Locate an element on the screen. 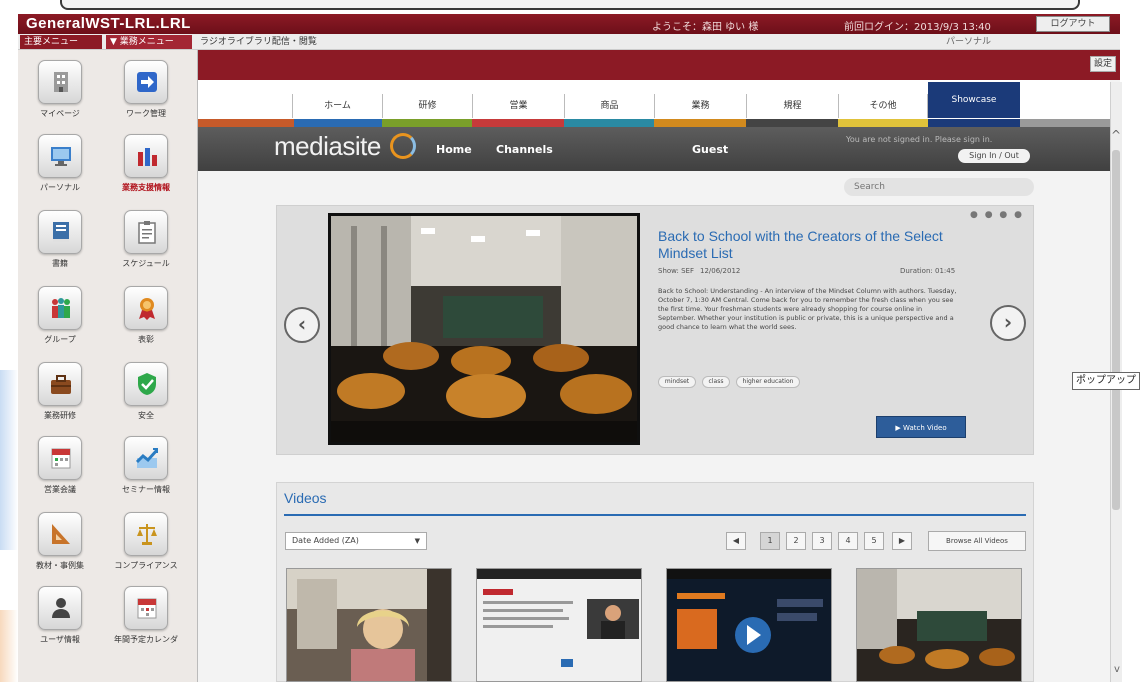 The height and width of the screenshot is (682, 1140). app-label: 教材・事例集 is located at coordinates (60, 565).